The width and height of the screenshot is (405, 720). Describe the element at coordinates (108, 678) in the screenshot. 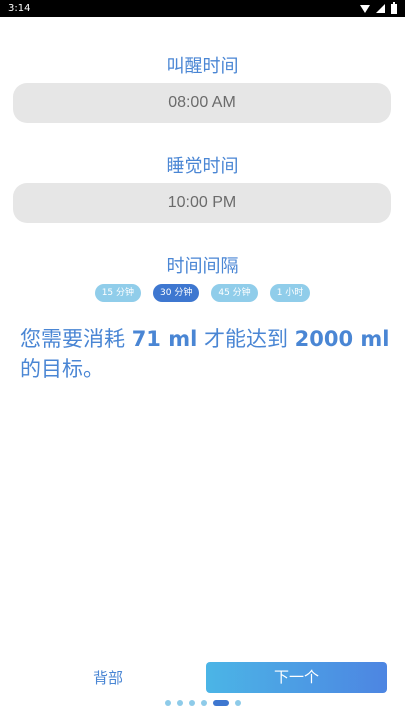

I see `back-button: 背部` at that location.